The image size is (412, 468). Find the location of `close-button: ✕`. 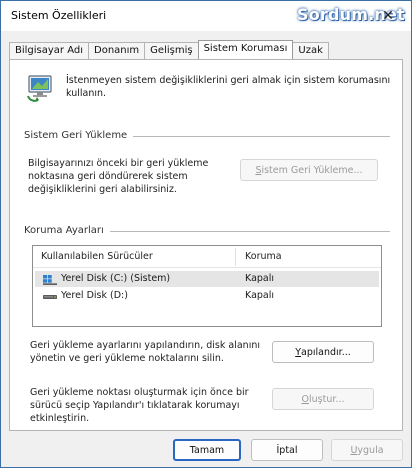

close-button: ✕ is located at coordinates (388, 16).